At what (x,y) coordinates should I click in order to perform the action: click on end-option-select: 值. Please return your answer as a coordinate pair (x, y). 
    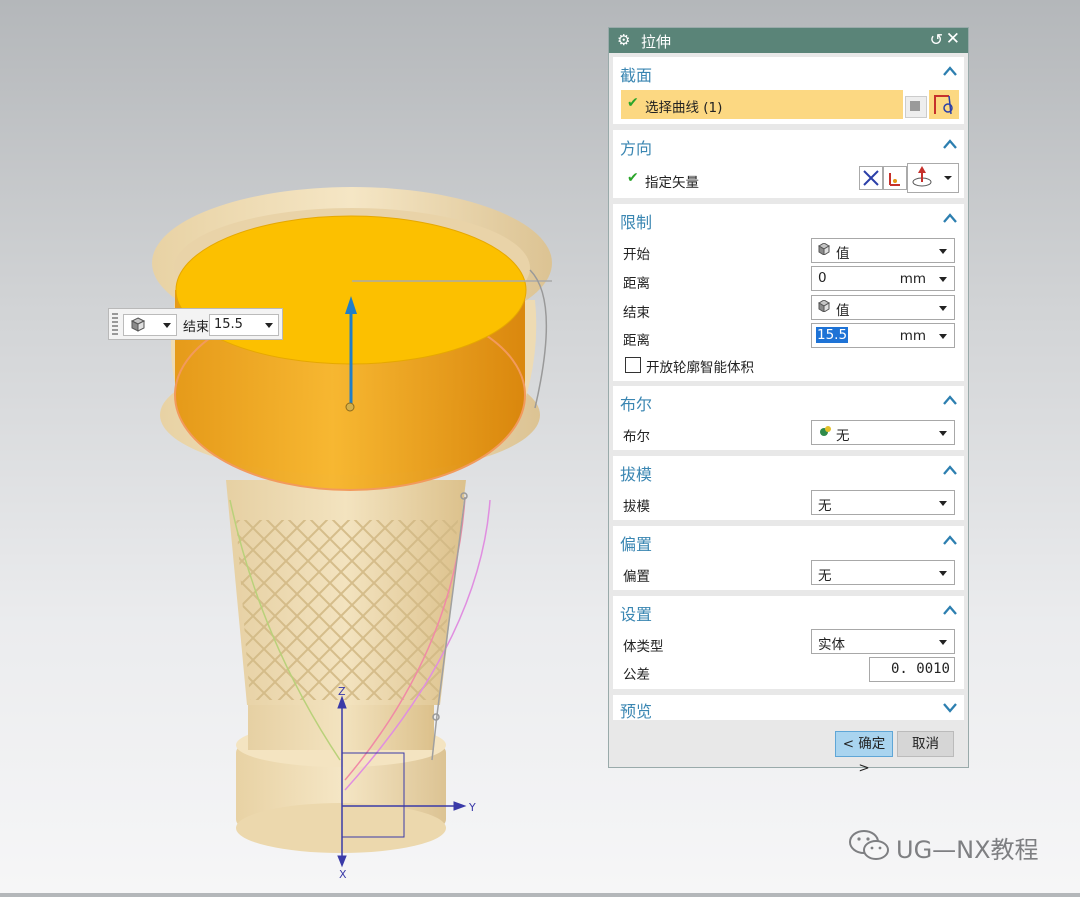
    Looking at the image, I should click on (883, 307).